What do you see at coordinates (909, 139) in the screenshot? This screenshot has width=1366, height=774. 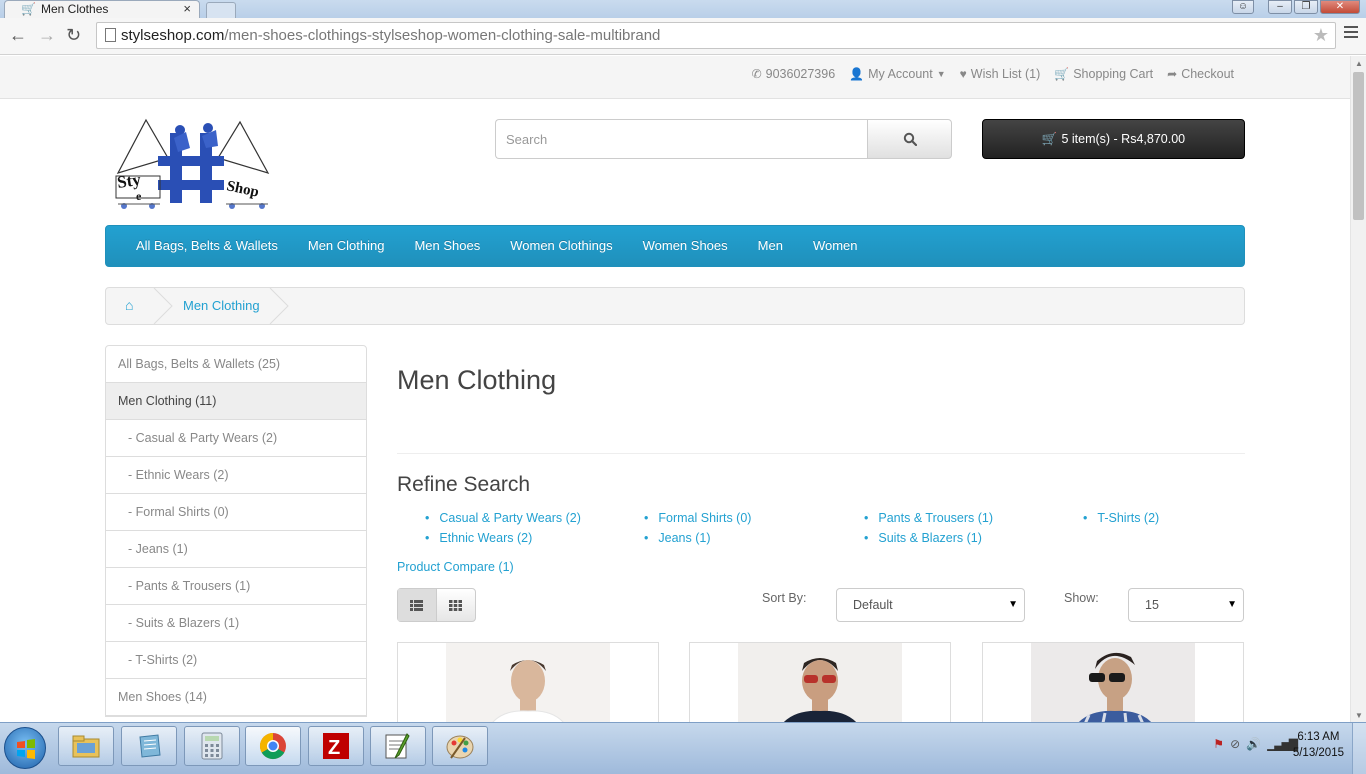 I see `search-button` at bounding box center [909, 139].